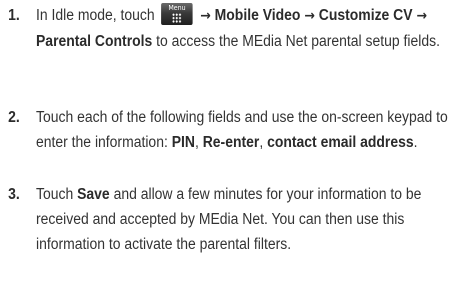 The height and width of the screenshot is (284, 472). I want to click on keypad-grid-icon, so click(177, 18).